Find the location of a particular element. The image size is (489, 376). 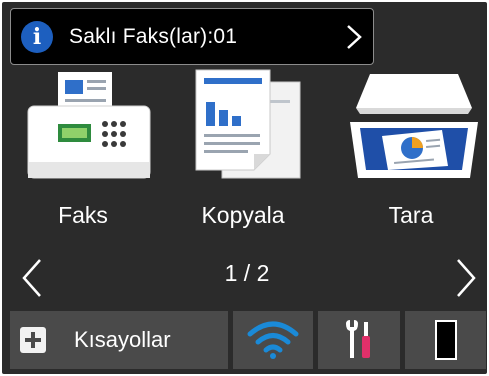

copy-icon is located at coordinates (248, 124).